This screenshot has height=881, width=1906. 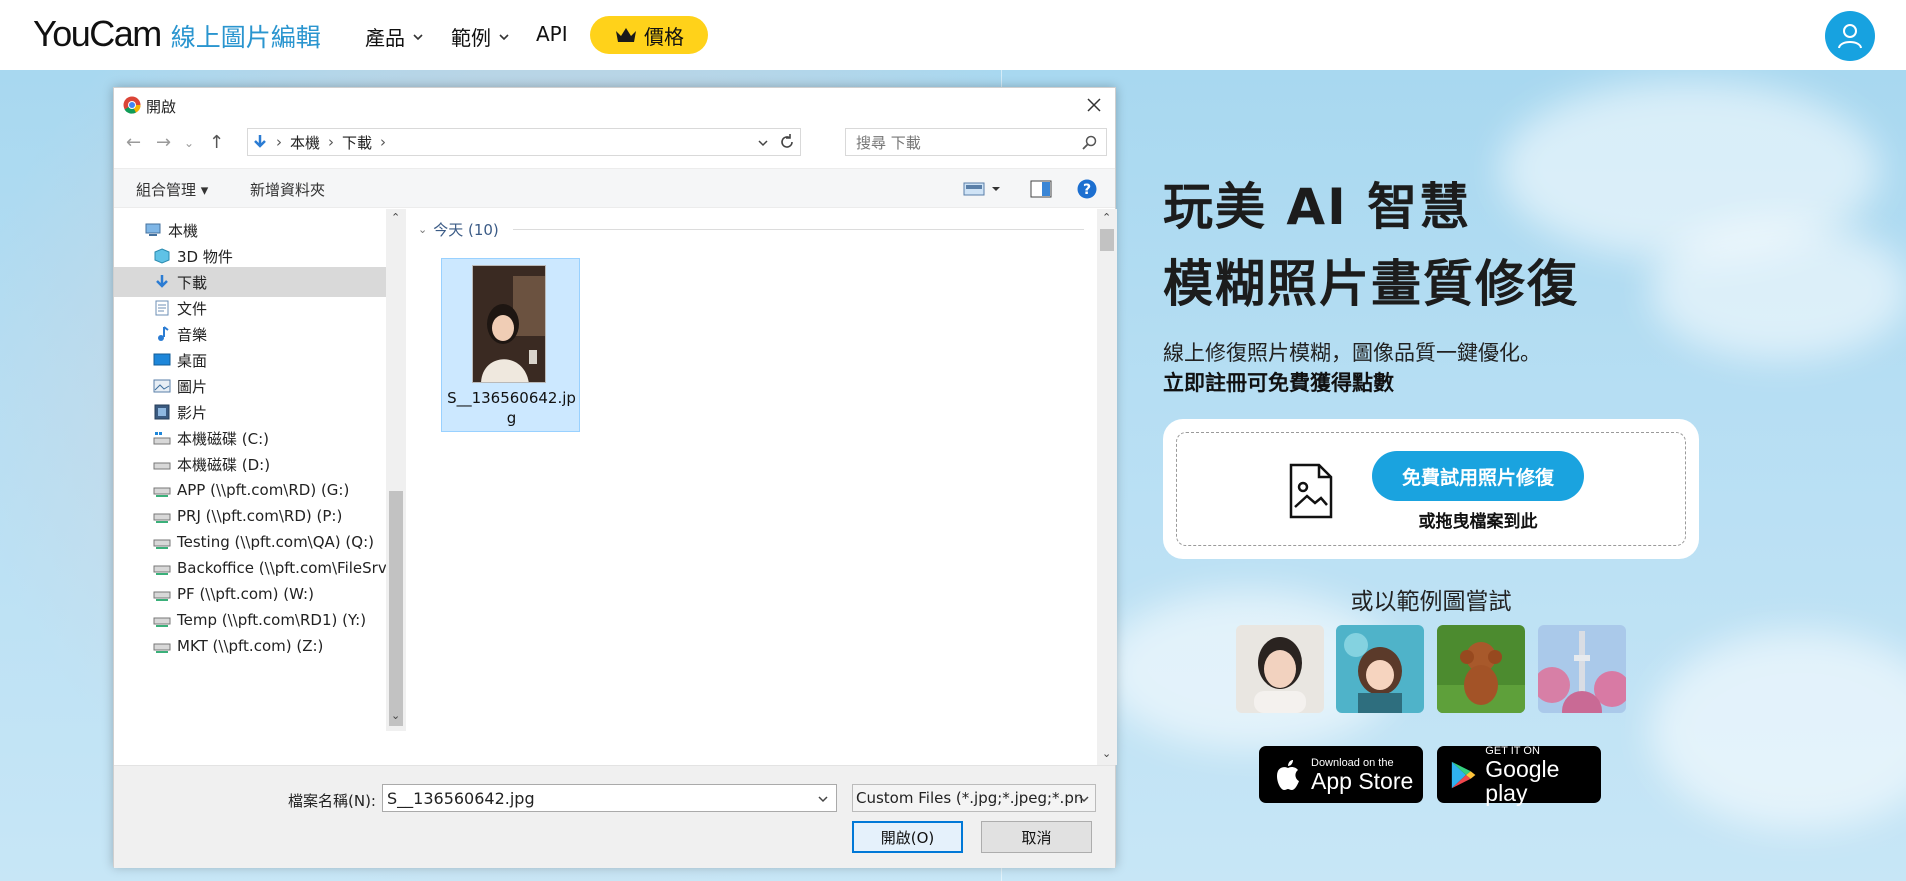 I want to click on pricing-button: 價格, so click(x=649, y=35).